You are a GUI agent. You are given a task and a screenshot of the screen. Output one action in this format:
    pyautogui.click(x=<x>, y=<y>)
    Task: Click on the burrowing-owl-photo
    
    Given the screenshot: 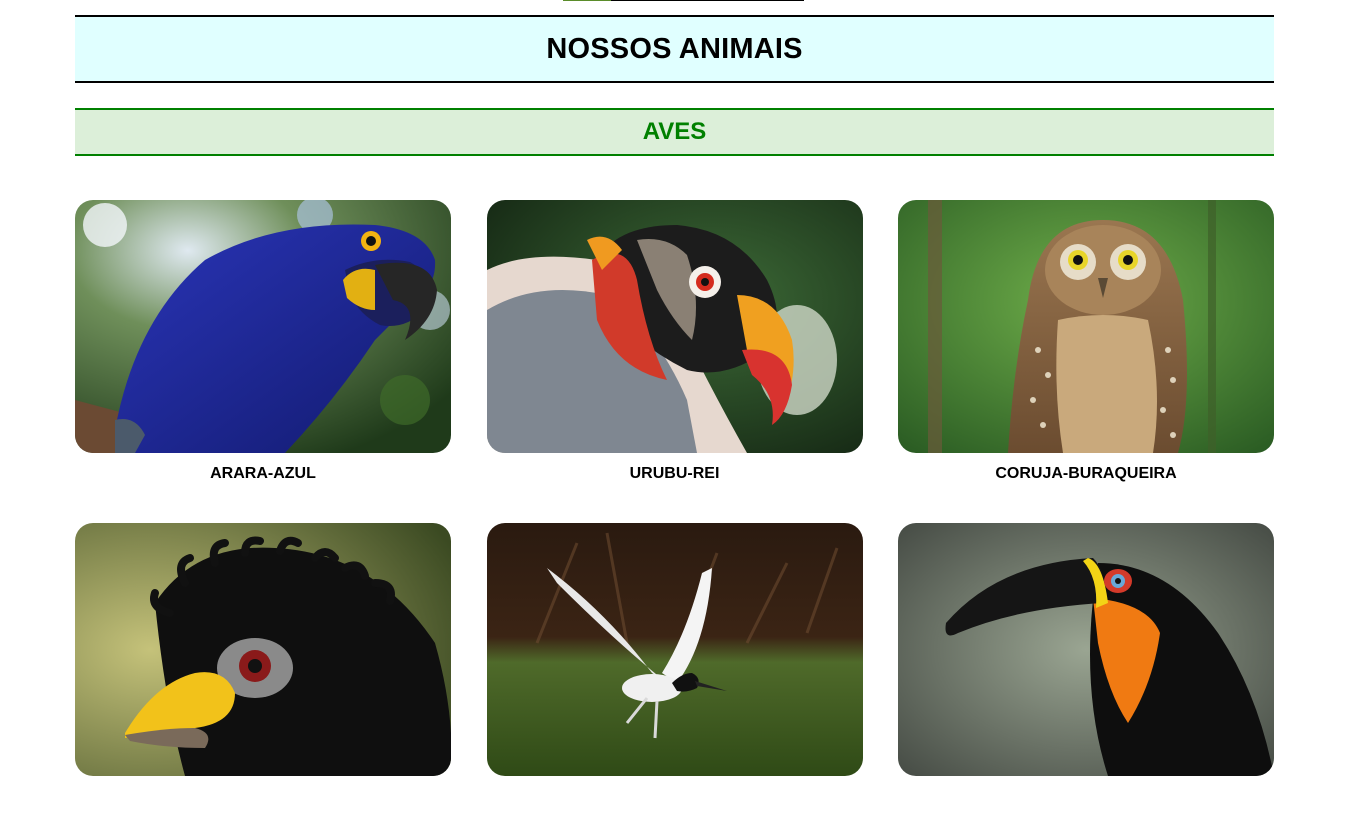 What is the action you would take?
    pyautogui.click(x=1086, y=326)
    